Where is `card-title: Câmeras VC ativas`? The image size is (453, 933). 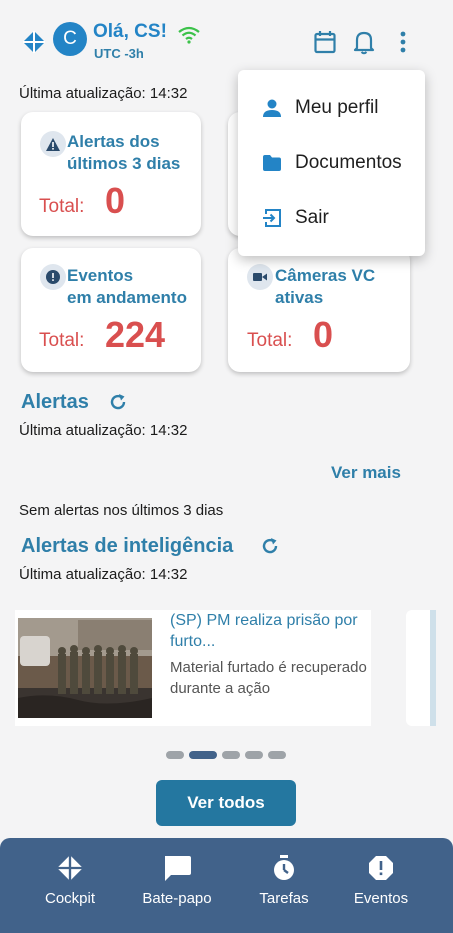 card-title: Câmeras VC ativas is located at coordinates (325, 287).